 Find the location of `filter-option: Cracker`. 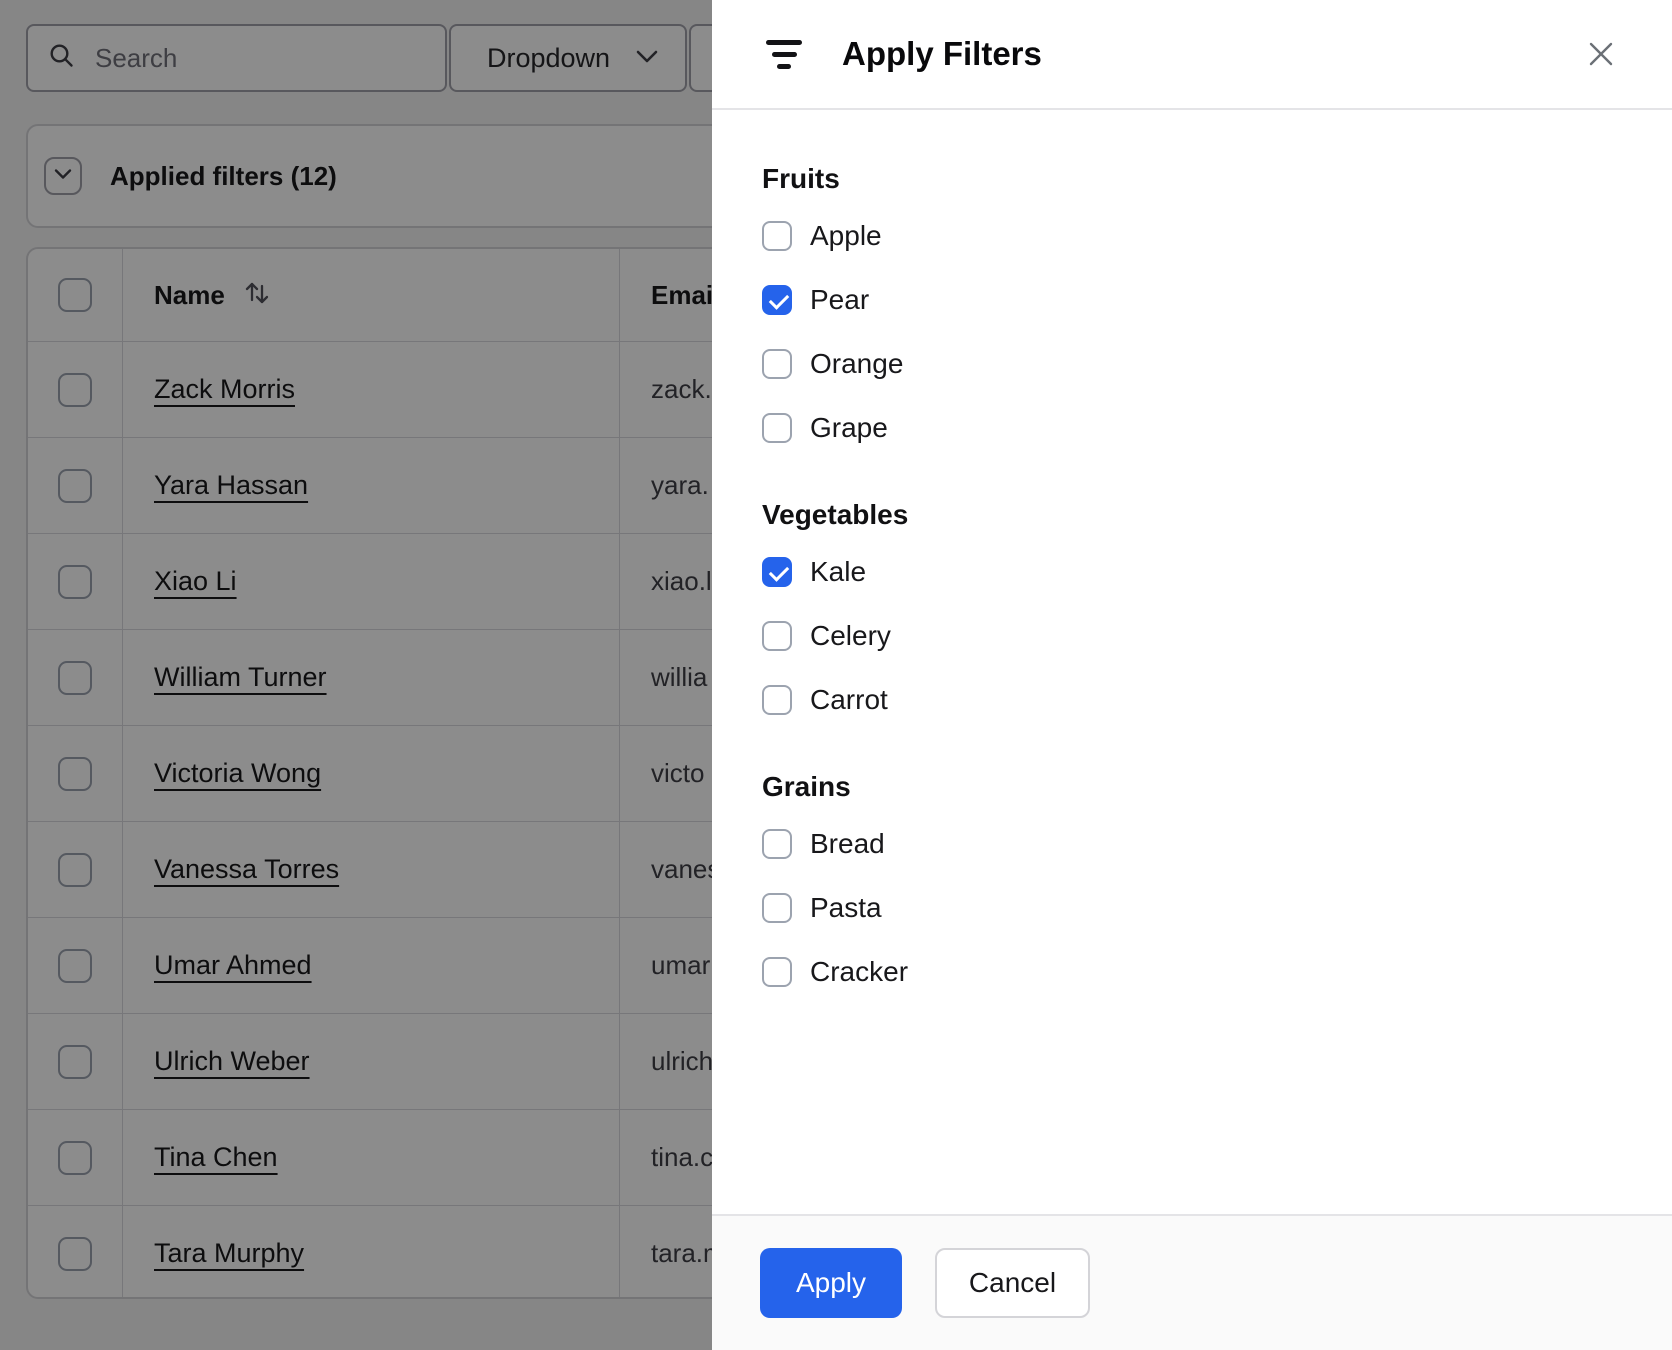

filter-option: Cracker is located at coordinates (1192, 972).